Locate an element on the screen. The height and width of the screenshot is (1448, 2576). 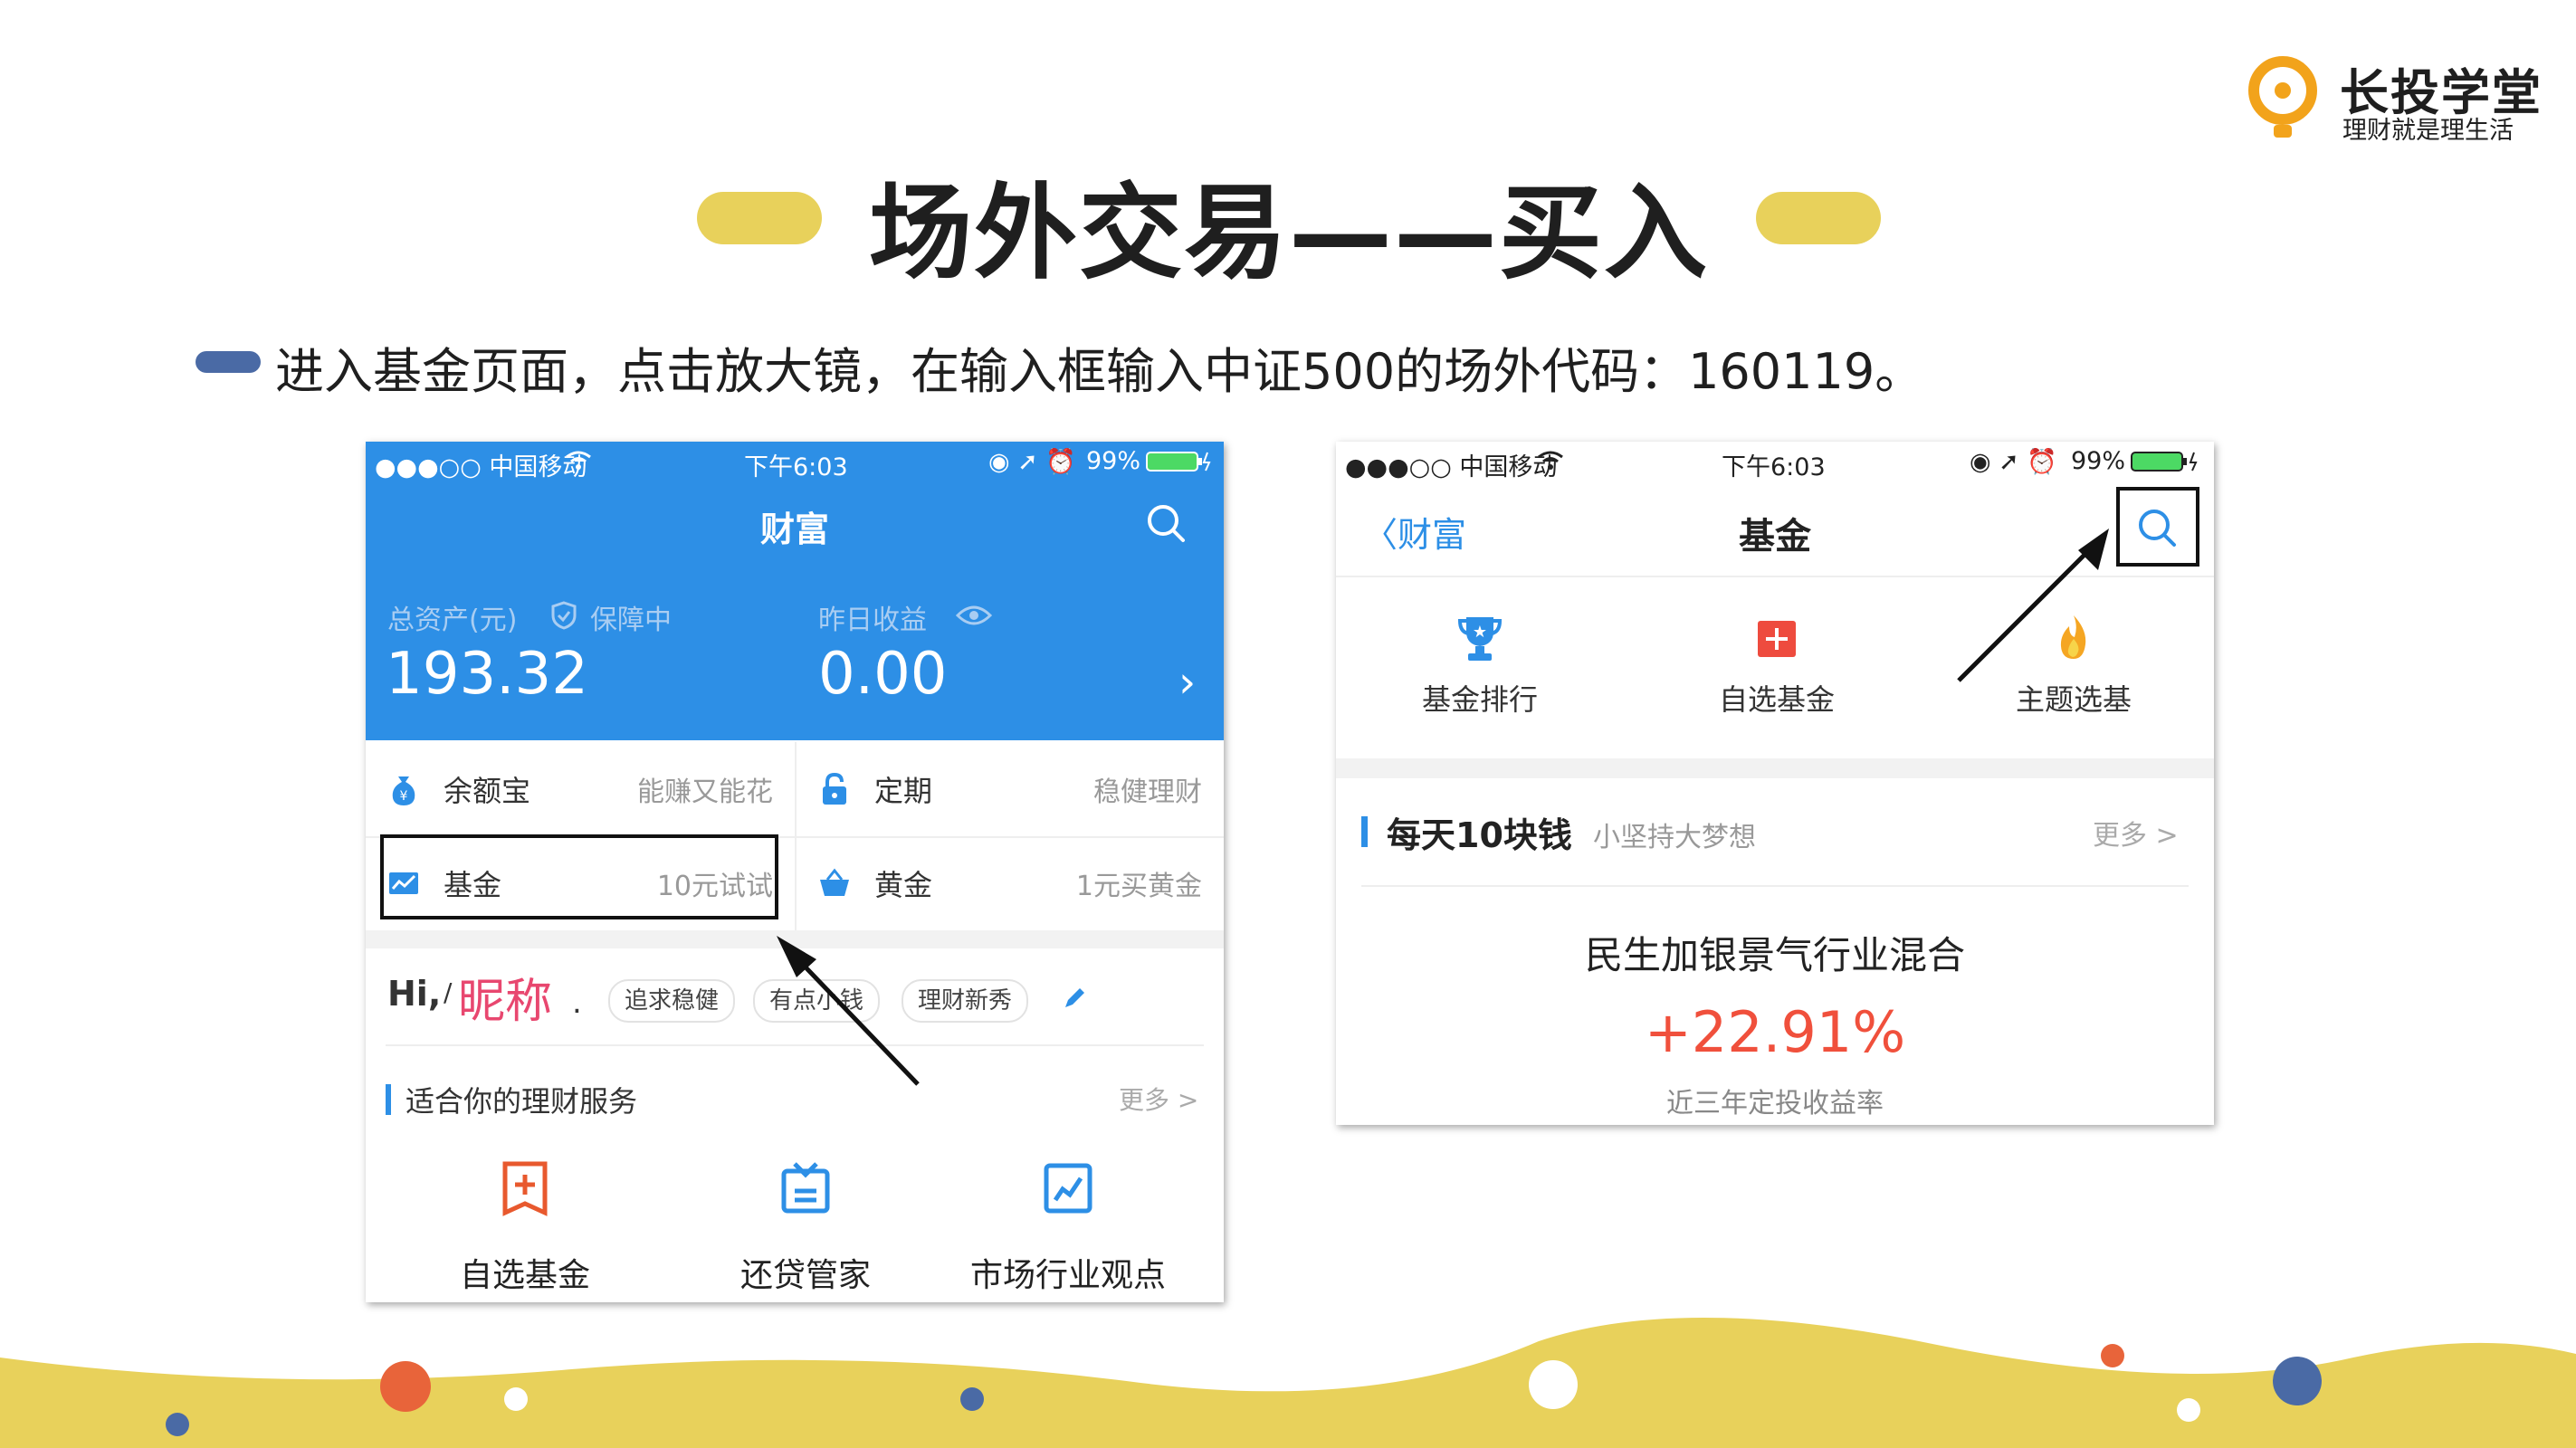
total-assets-label: 总资产(元) is located at coordinates (453, 621).